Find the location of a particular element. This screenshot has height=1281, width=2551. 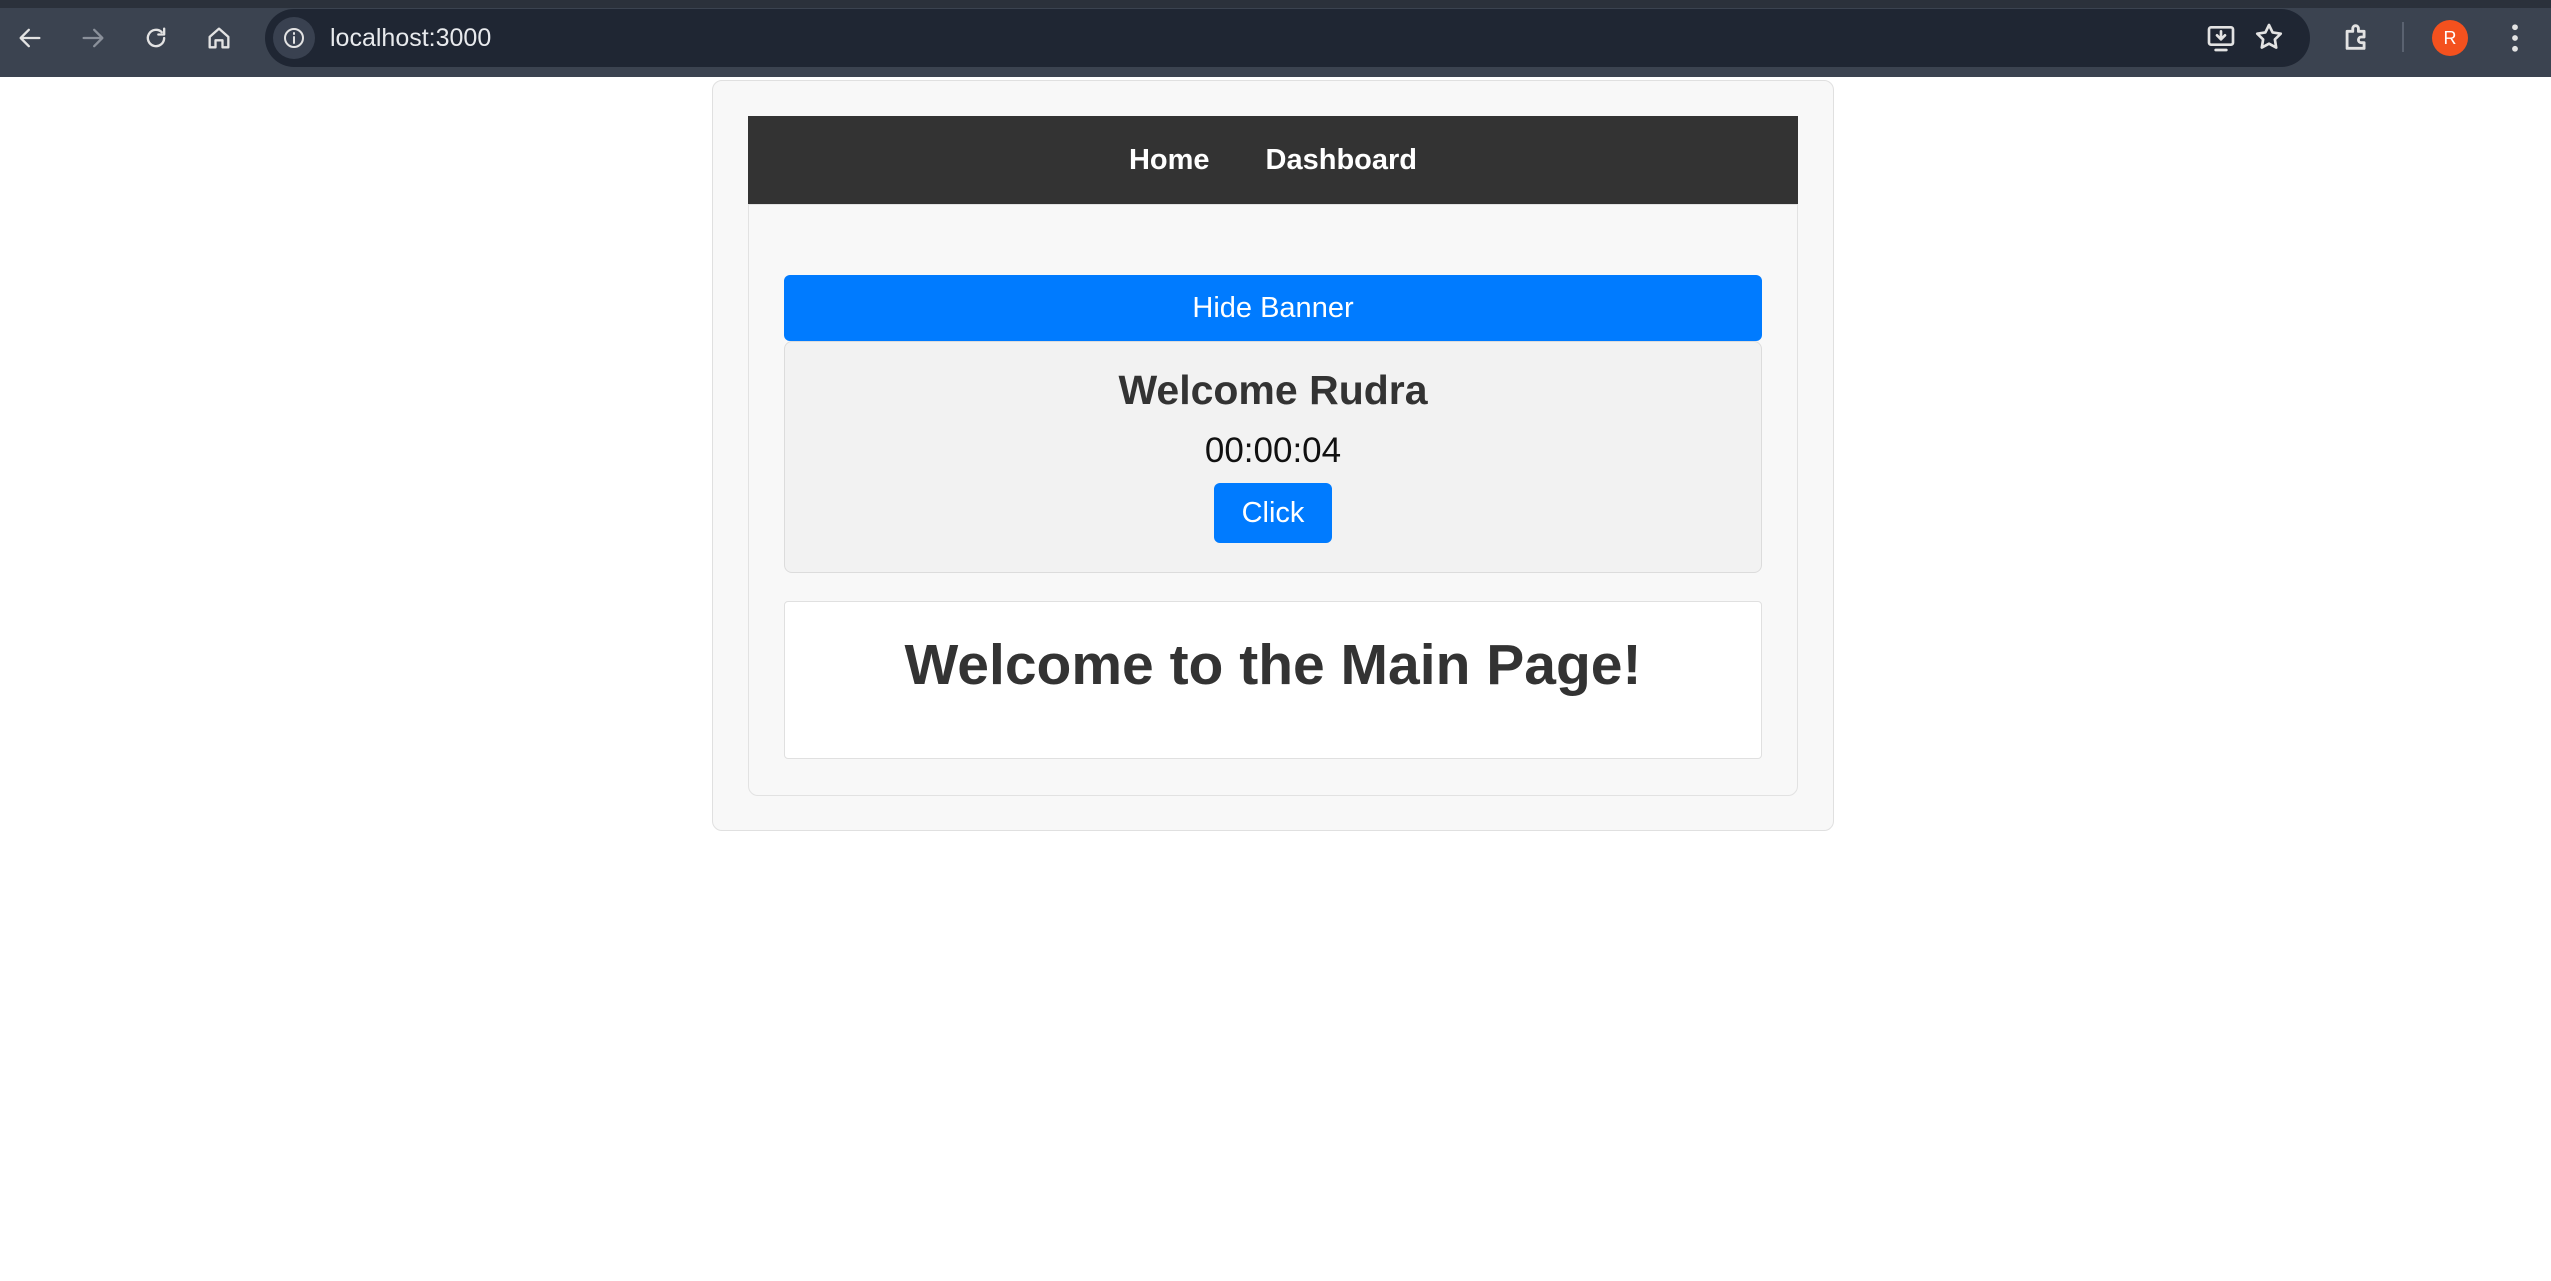

install-app-icon is located at coordinates (2221, 38).